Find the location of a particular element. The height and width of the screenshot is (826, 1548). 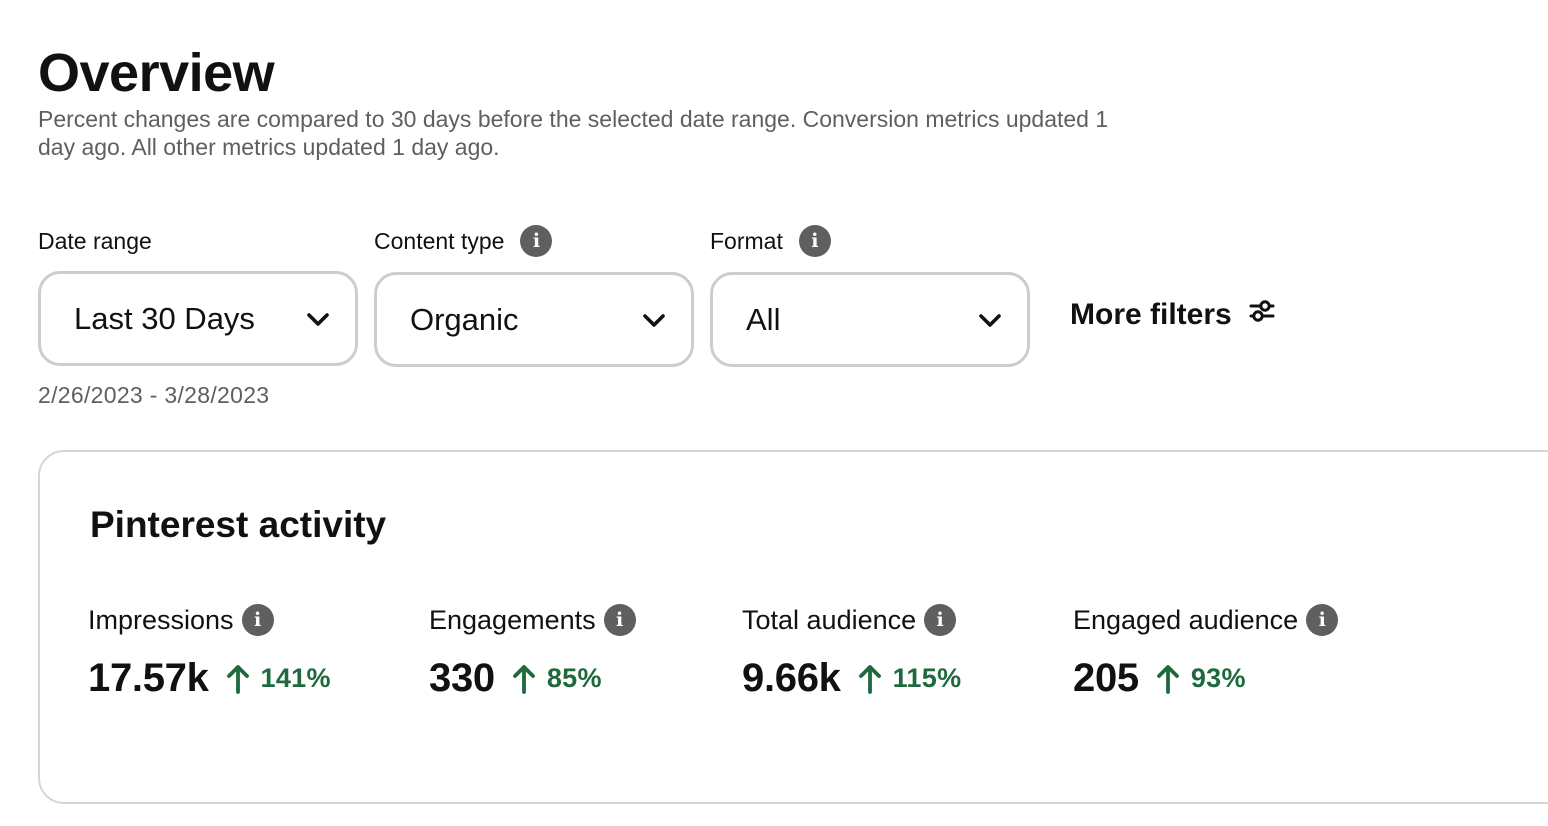

page-title: Overview is located at coordinates (156, 73).